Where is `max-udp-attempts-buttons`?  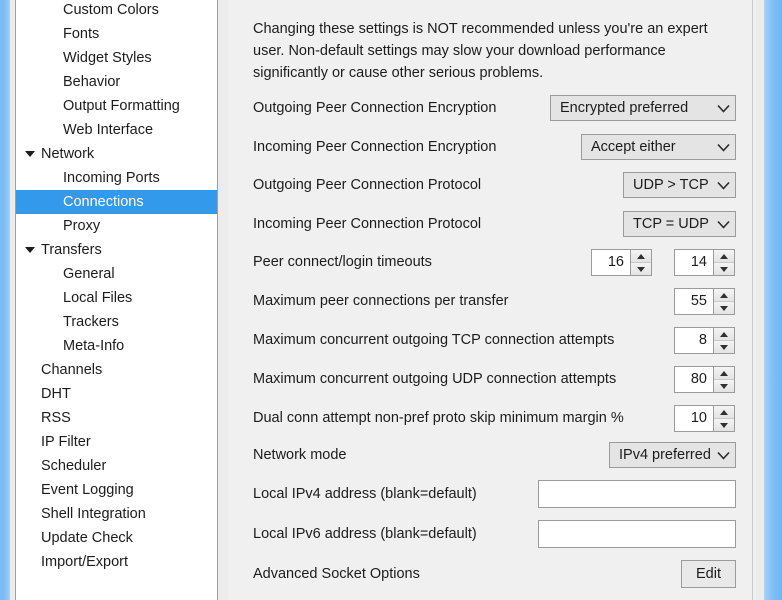 max-udp-attempts-buttons is located at coordinates (724, 379).